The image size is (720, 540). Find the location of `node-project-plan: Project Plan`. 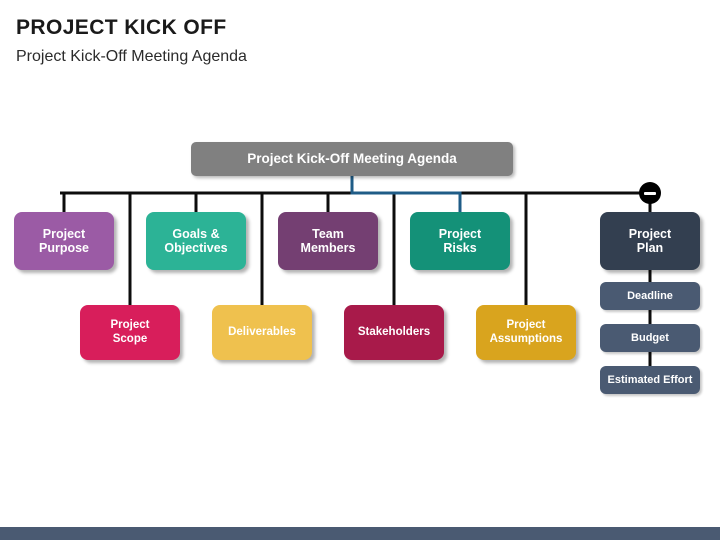

node-project-plan: Project Plan is located at coordinates (650, 241).